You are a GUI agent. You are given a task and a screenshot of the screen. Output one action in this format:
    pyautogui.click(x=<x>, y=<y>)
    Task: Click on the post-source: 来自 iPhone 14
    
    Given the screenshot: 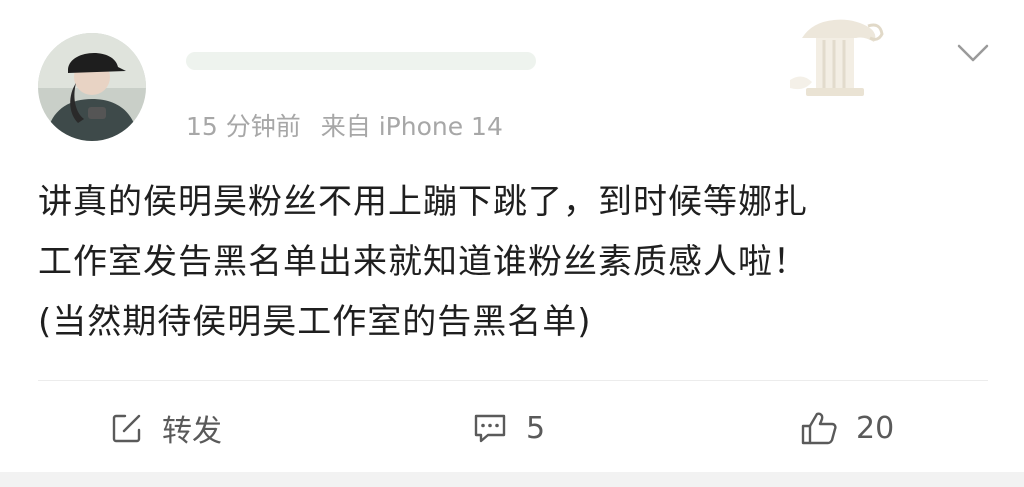 What is the action you would take?
    pyautogui.click(x=411, y=126)
    